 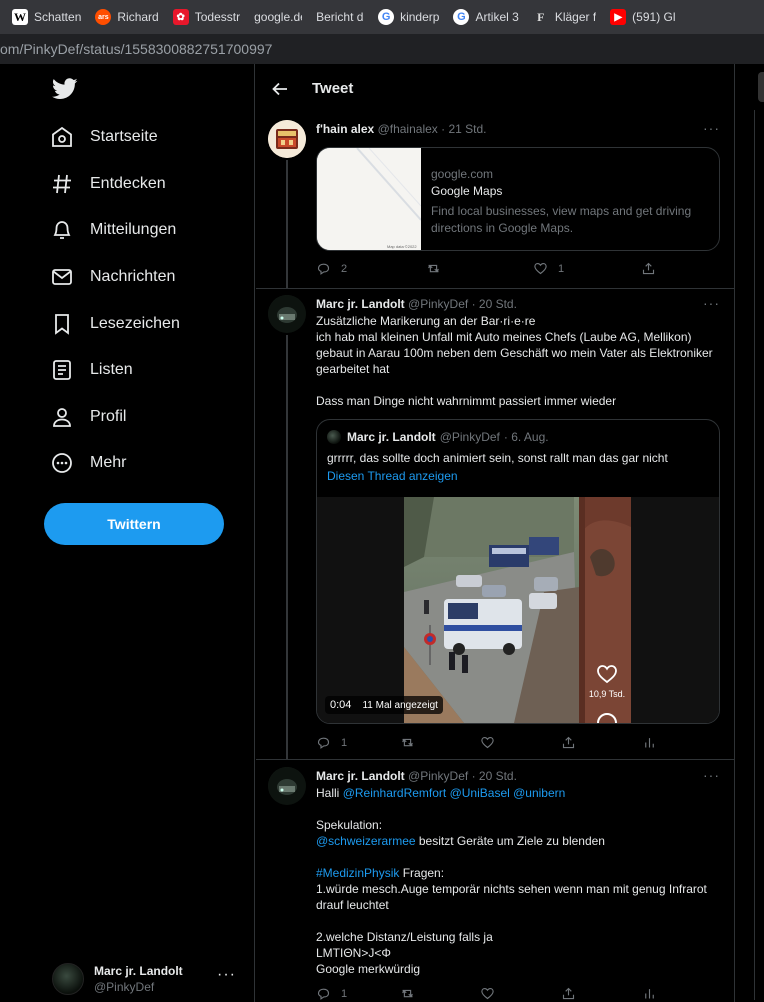 I want to click on back-arrow-icon, so click(x=280, y=89).